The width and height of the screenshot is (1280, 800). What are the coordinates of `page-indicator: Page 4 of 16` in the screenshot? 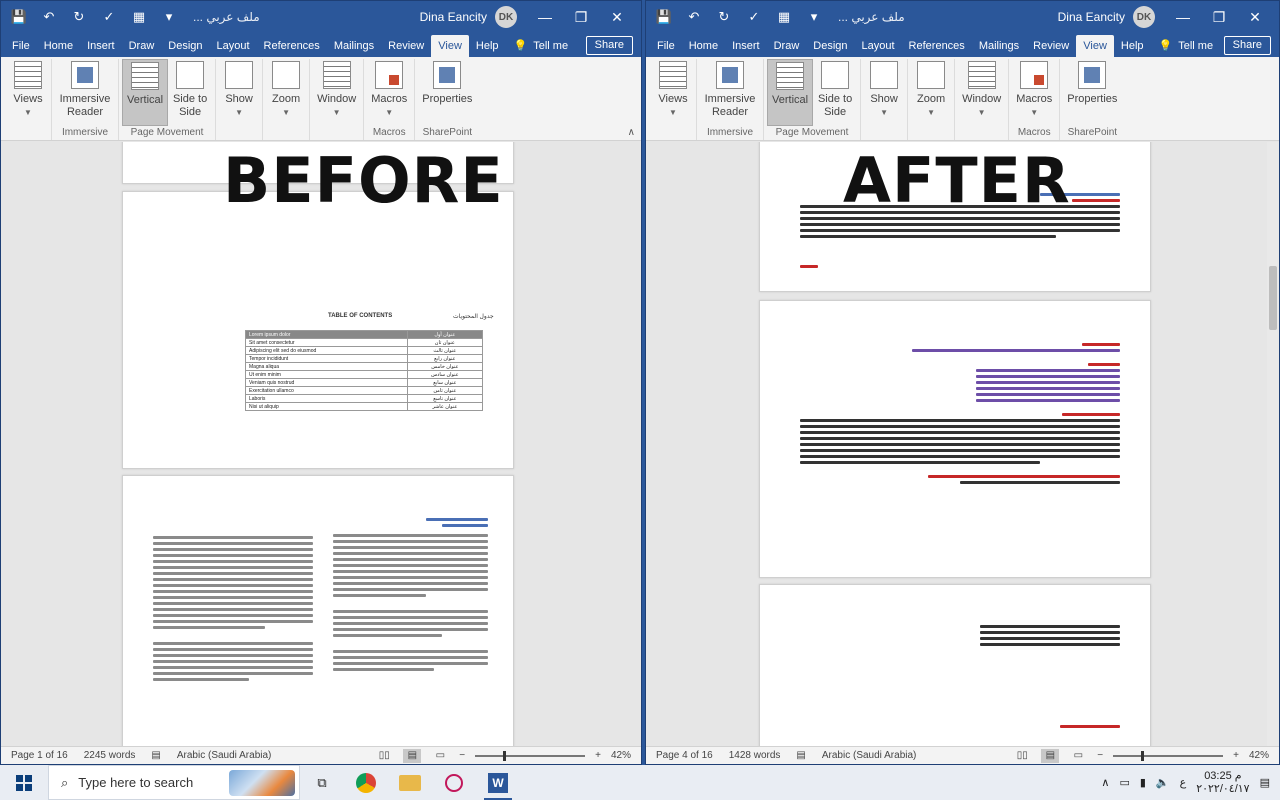 It's located at (684, 755).